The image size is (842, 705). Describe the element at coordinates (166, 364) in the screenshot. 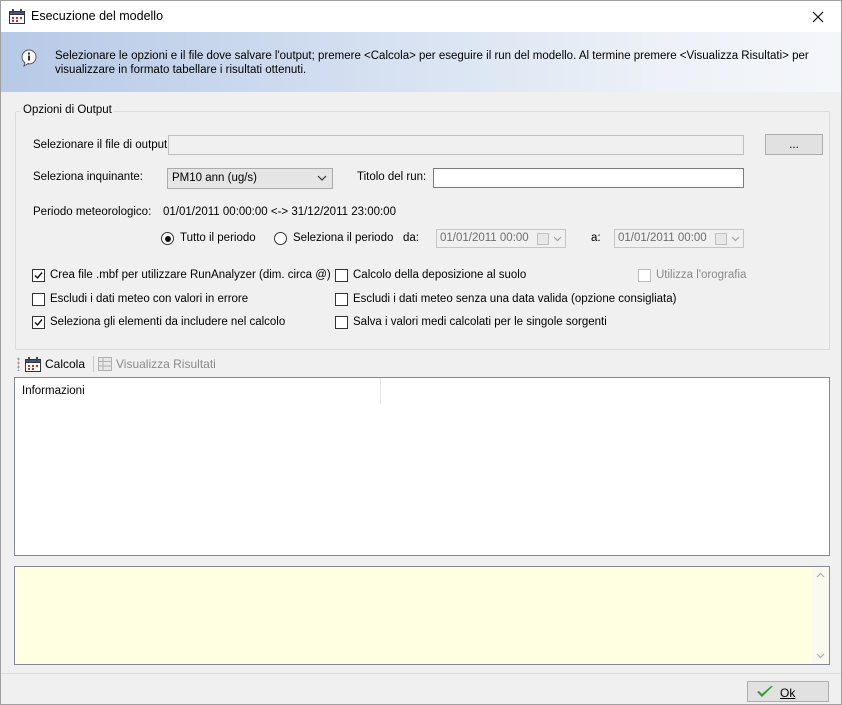

I see `visualizza-risultati-label: Visualizza Risultati` at that location.